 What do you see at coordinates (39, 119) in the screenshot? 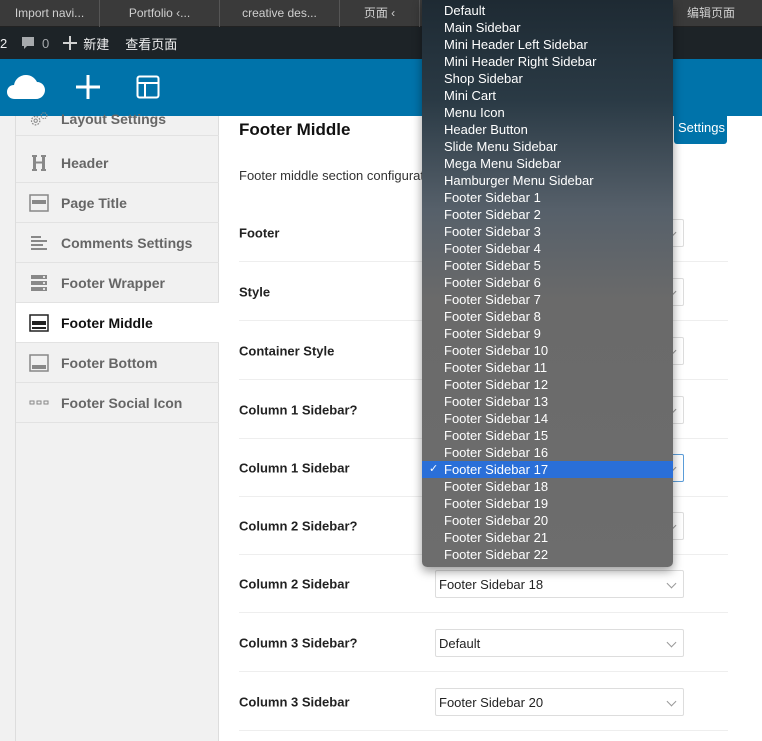
I see `gears-icon` at bounding box center [39, 119].